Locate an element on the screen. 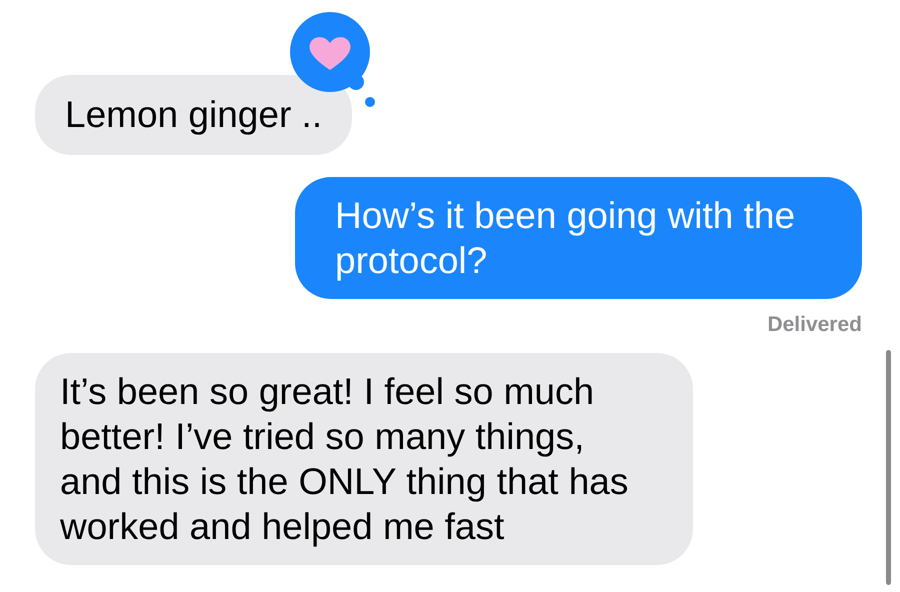 This screenshot has height=592, width=900. message-bubble: How’s it been going with the protocol? is located at coordinates (578, 238).